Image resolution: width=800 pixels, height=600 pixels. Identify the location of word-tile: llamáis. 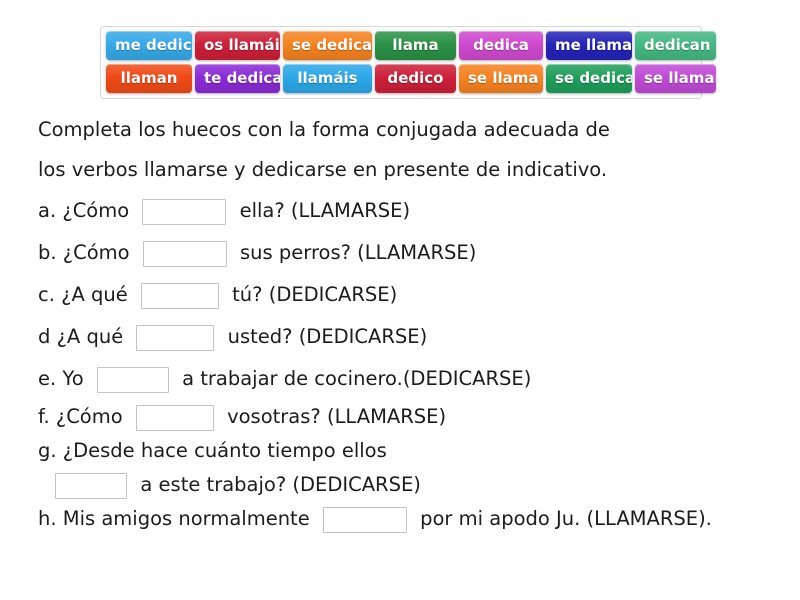
(327, 78).